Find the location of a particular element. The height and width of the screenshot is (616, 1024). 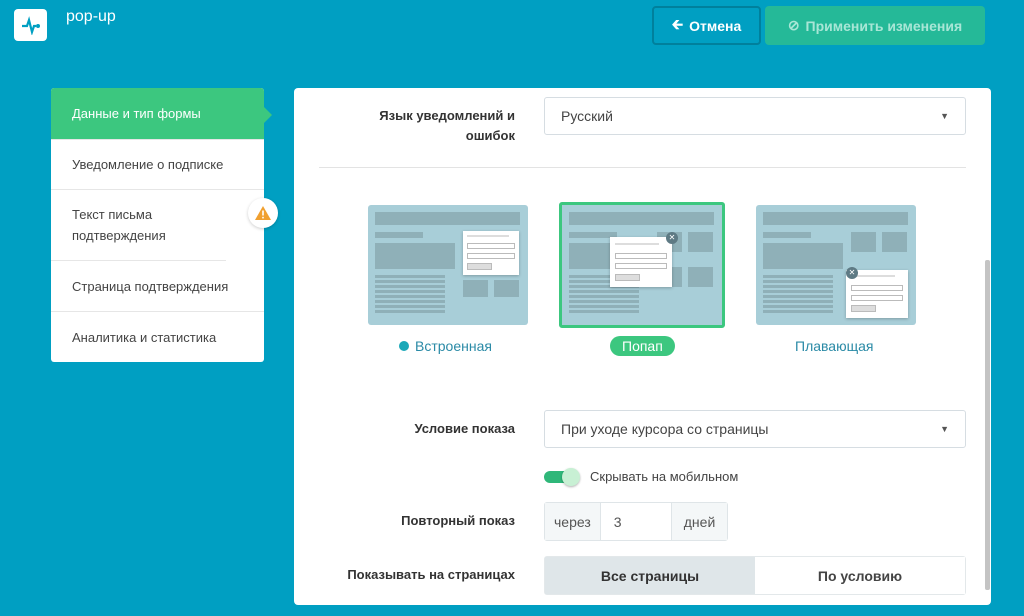

repeat-days-input: 3 is located at coordinates (636, 521).